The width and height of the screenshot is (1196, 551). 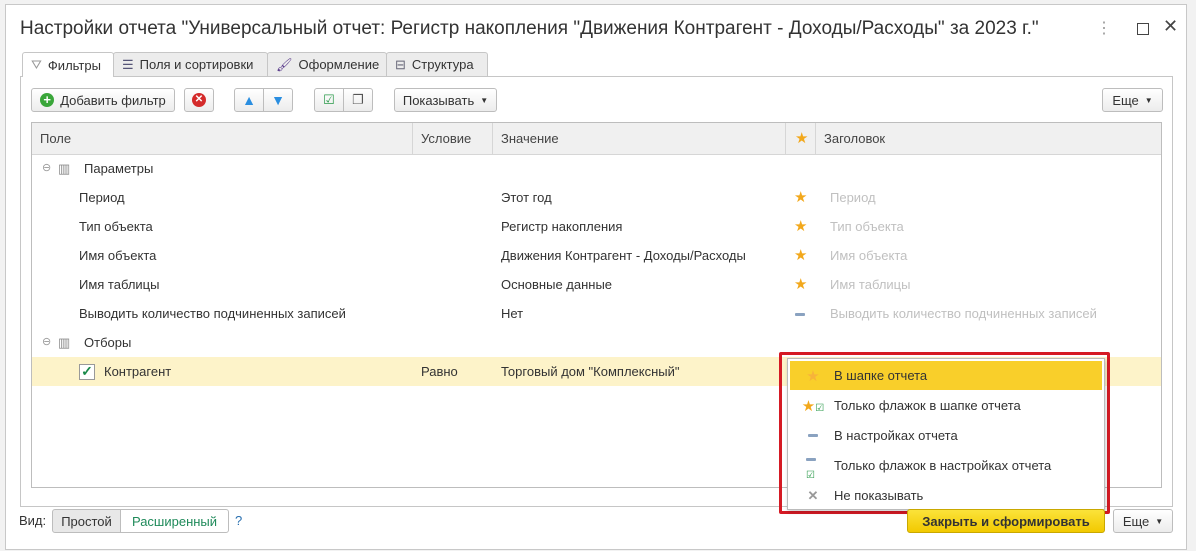 I want to click on tab-filters: ⛛ Фильтры, so click(x=68, y=64).